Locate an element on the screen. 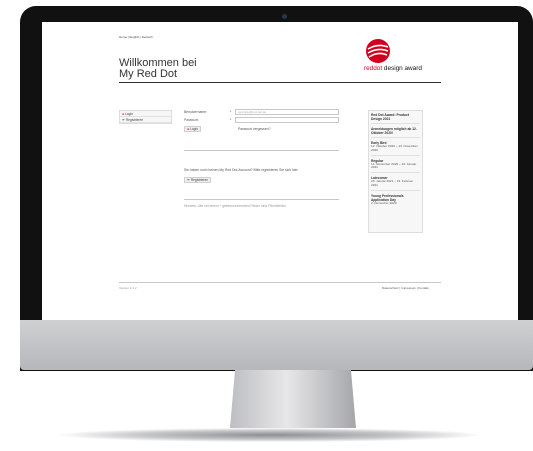 The image size is (533, 451). sidebar-heading: Anmeldungen möglich ab 12. Oktober 2020! is located at coordinates (394, 131).